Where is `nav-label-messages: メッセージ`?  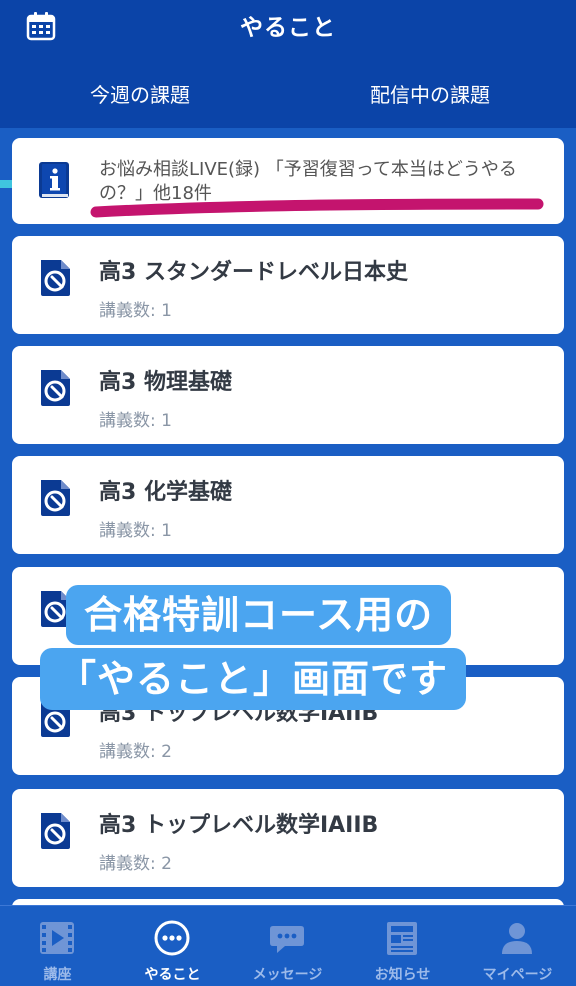
nav-label-messages: メッセージ is located at coordinates (287, 975).